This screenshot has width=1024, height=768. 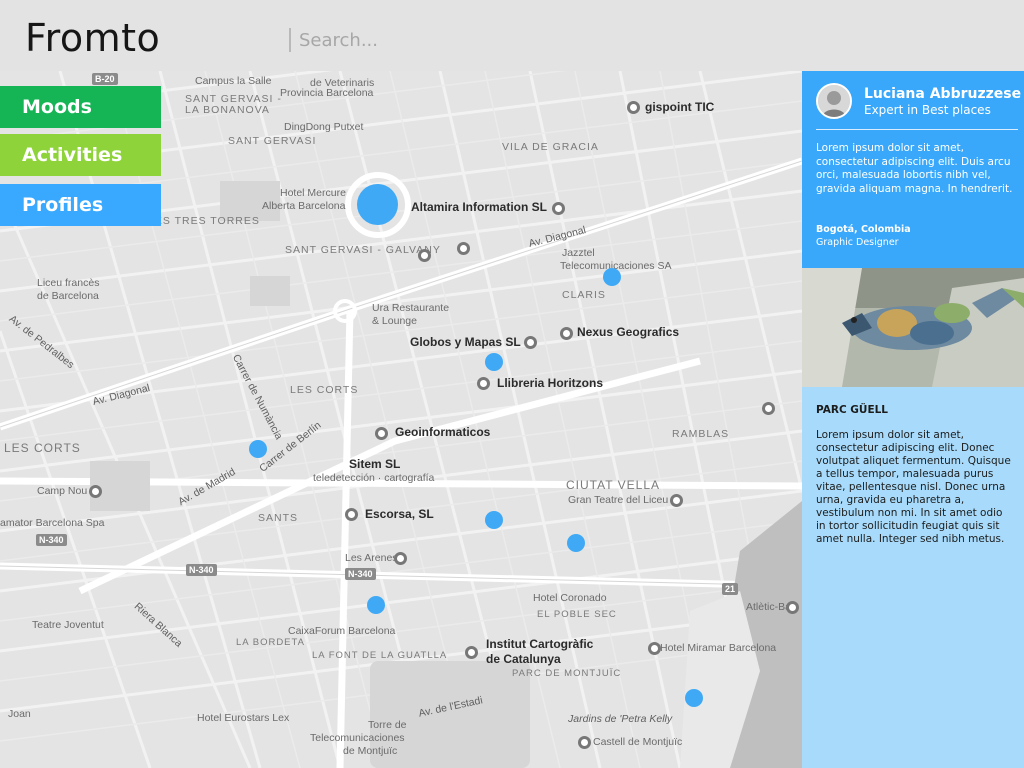 What do you see at coordinates (370, 751) in the screenshot?
I see `map-label: de Montjuïc` at bounding box center [370, 751].